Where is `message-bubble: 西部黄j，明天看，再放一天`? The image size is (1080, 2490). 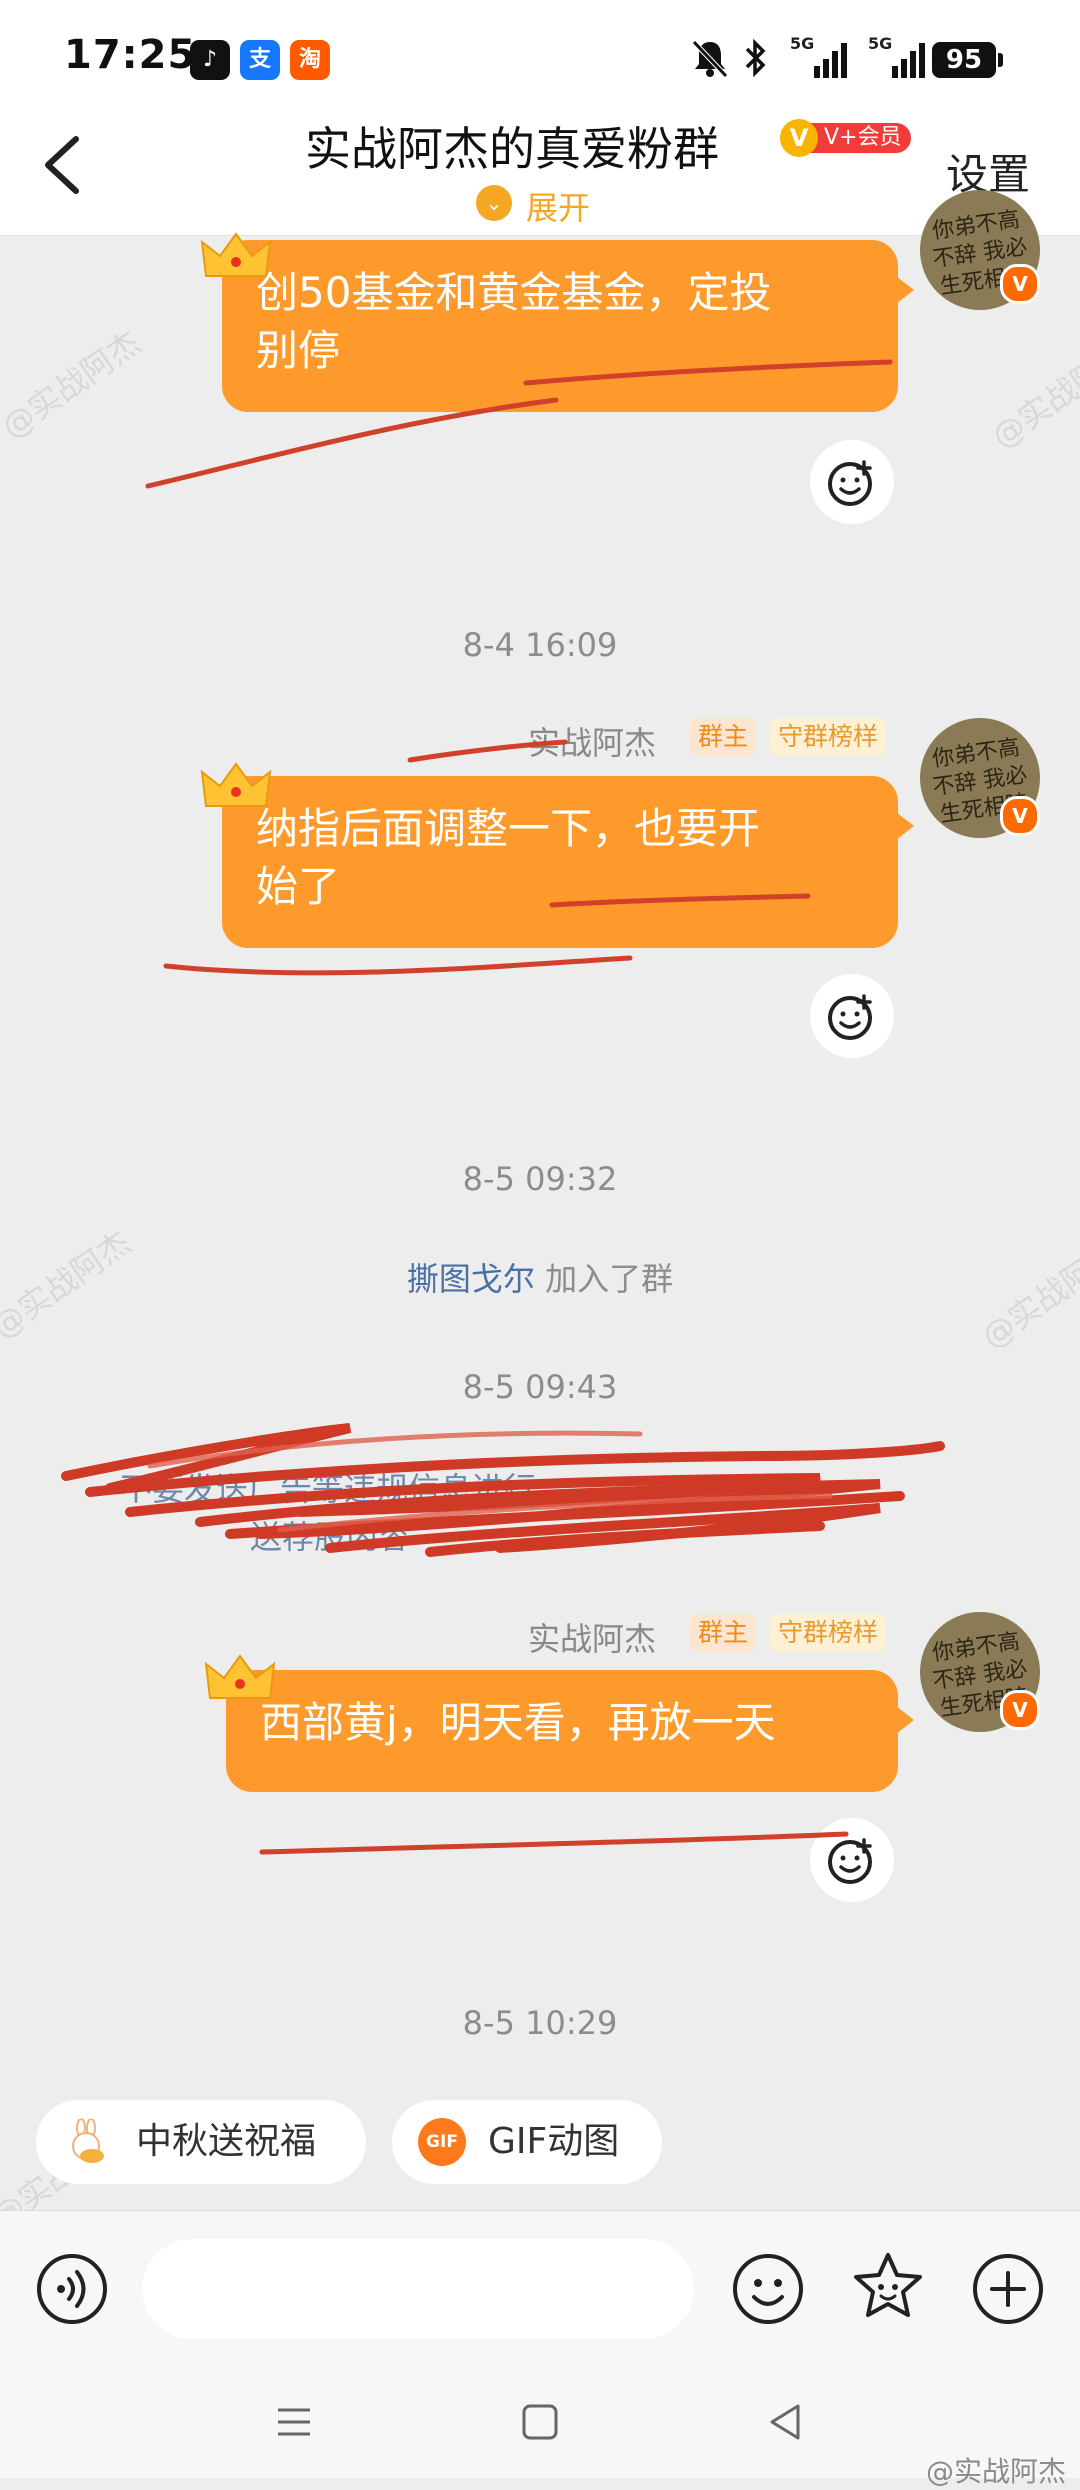 message-bubble: 西部黄j，明天看，再放一天 is located at coordinates (570, 1731).